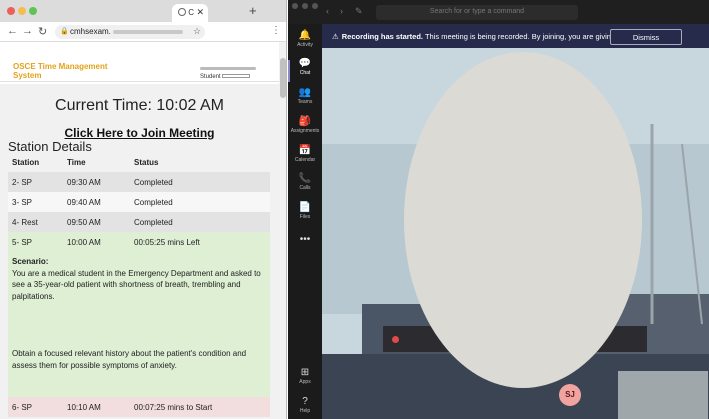 This screenshot has height=419, width=709. I want to click on time-cell: 09:40 AM, so click(96, 202).